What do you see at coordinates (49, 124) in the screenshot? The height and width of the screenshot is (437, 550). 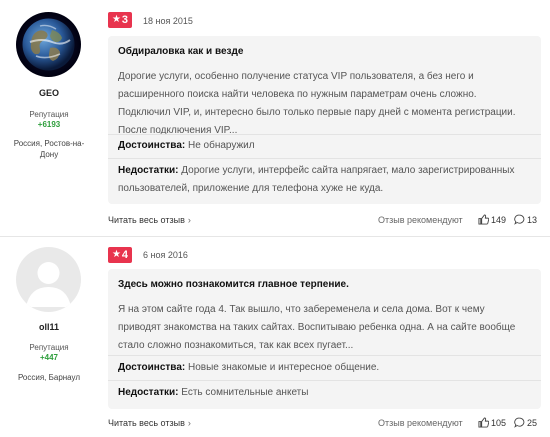 I see `reputation-value: +6193` at bounding box center [49, 124].